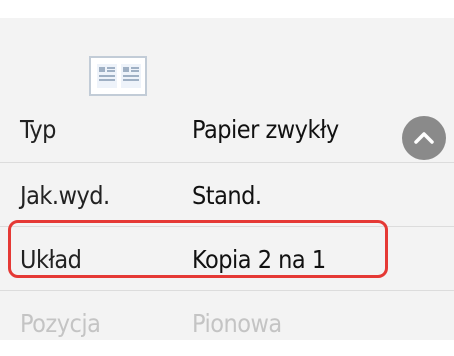 The height and width of the screenshot is (356, 454). I want to click on scroll-up-button, so click(424, 138).